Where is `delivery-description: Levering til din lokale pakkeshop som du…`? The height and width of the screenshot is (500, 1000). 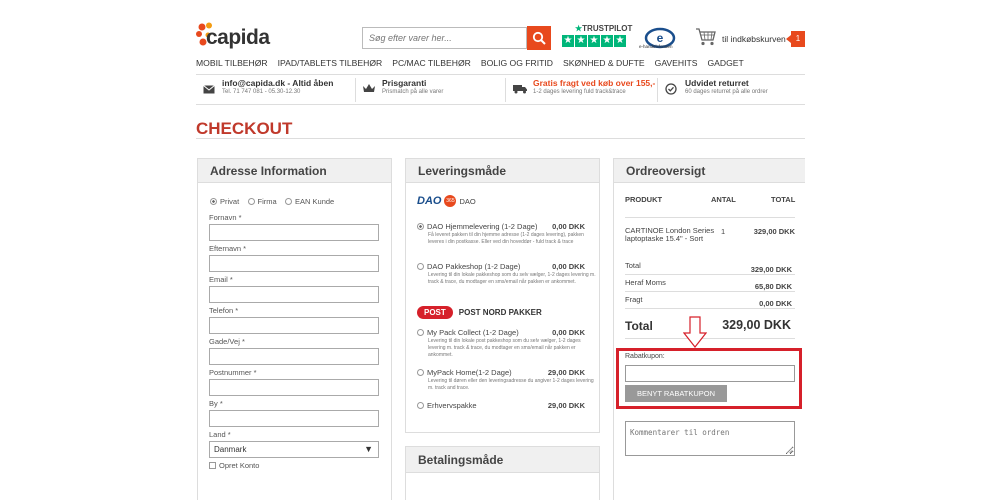 delivery-description: Levering til din lokale pakkeshop som du… is located at coordinates (512, 278).